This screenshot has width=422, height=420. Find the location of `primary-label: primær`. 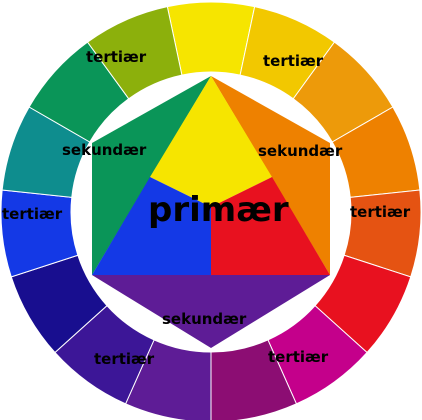

primary-label: primær is located at coordinates (218, 210).